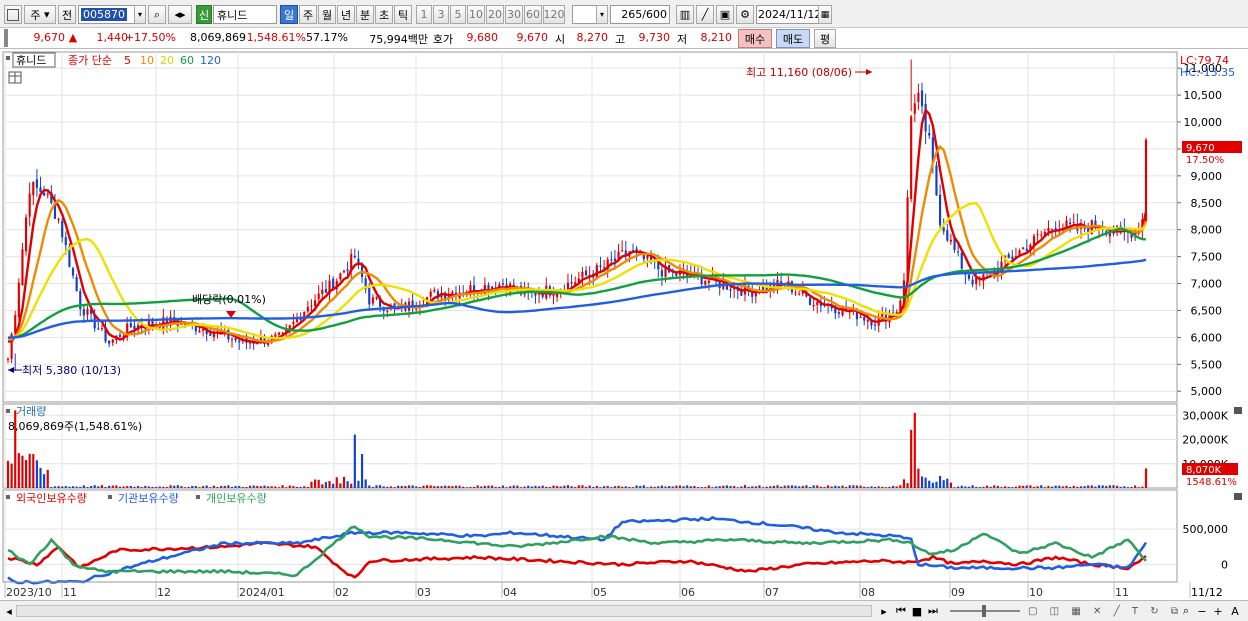  I want to click on quote-volume: 8,069,869, so click(218, 37).